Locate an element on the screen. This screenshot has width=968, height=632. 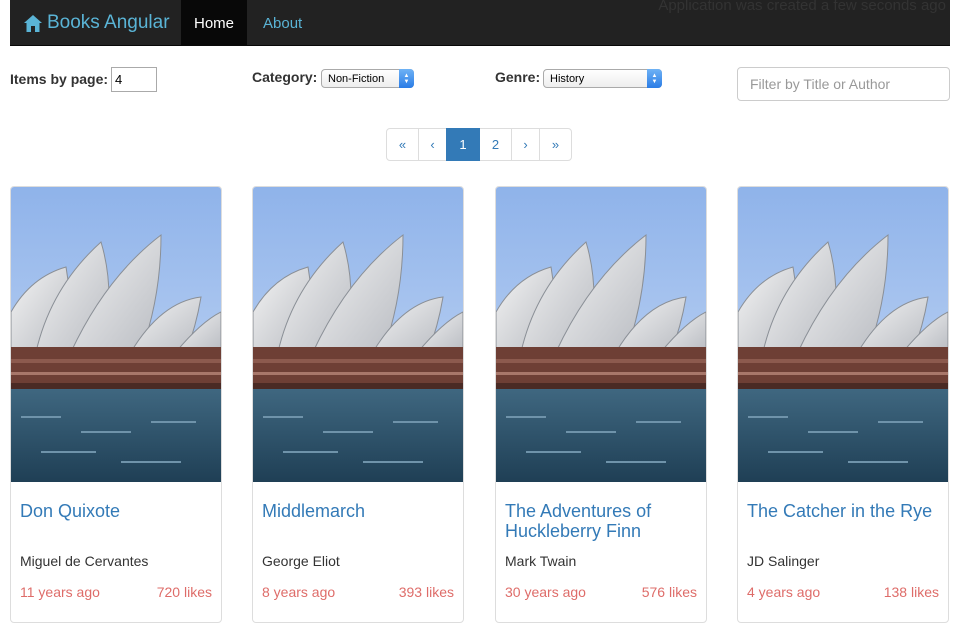
book-title: Middlemarch is located at coordinates (359, 511).